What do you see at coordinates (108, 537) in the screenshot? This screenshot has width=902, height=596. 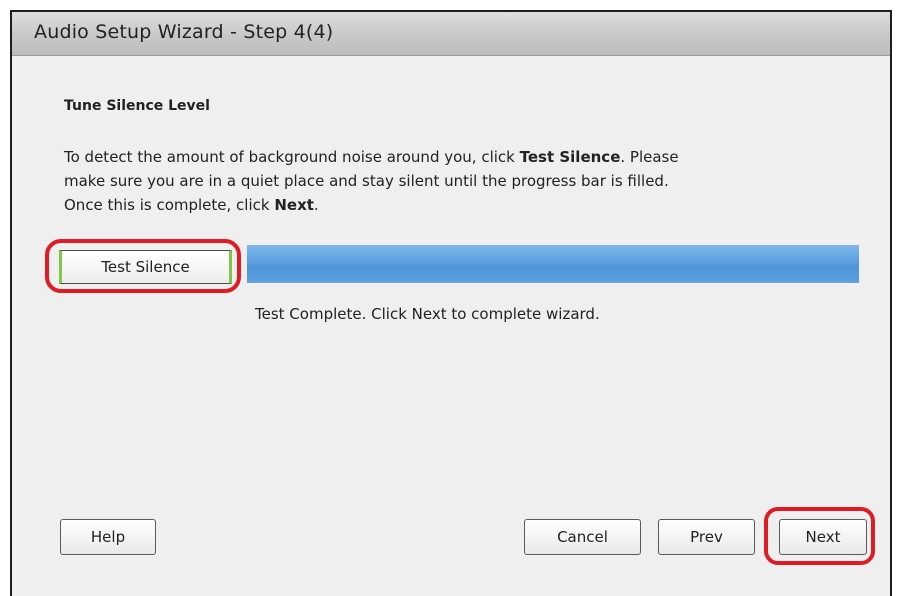 I see `help-button: Help` at bounding box center [108, 537].